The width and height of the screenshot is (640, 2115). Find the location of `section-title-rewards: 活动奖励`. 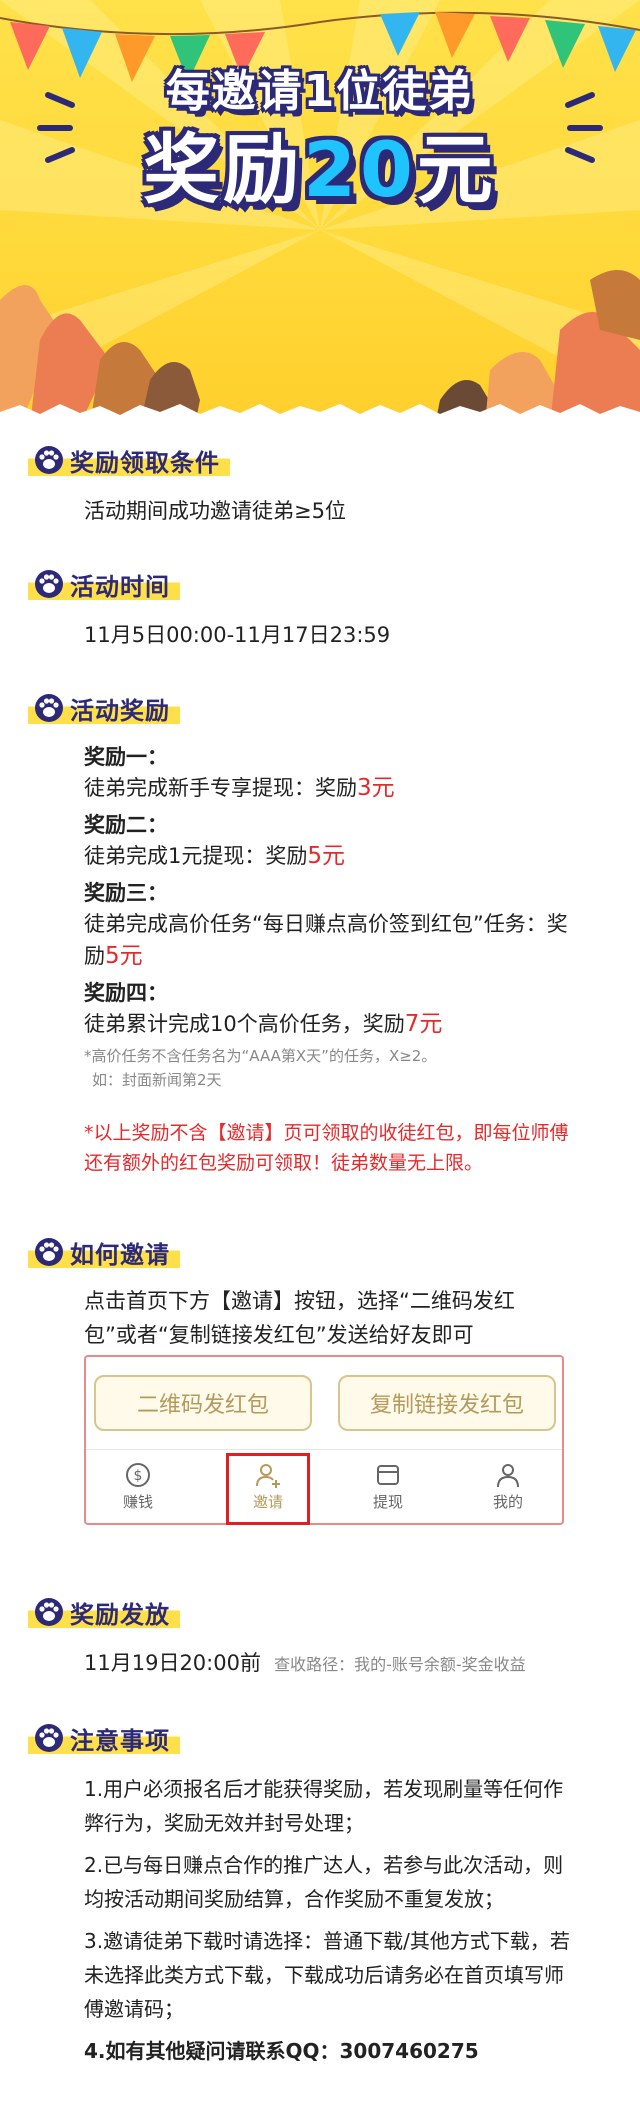

section-title-rewards: 活动奖励 is located at coordinates (104, 708).